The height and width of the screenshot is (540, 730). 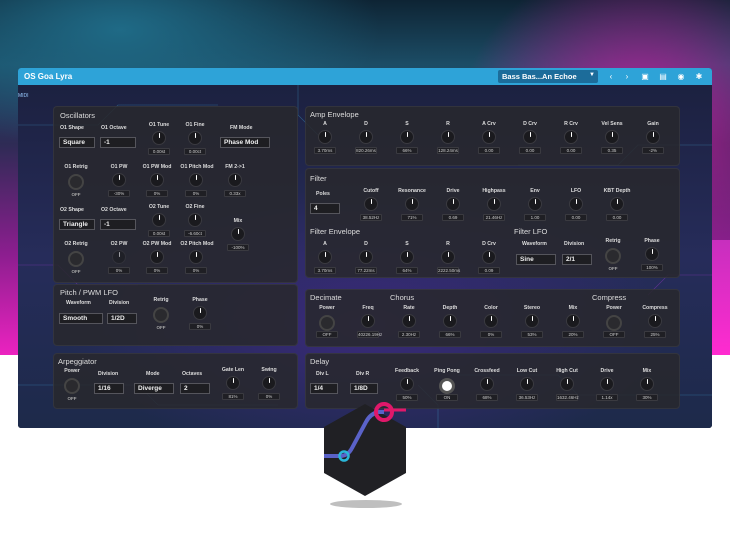 What do you see at coordinates (235, 180) in the screenshot?
I see `fm-2-1-knob` at bounding box center [235, 180].